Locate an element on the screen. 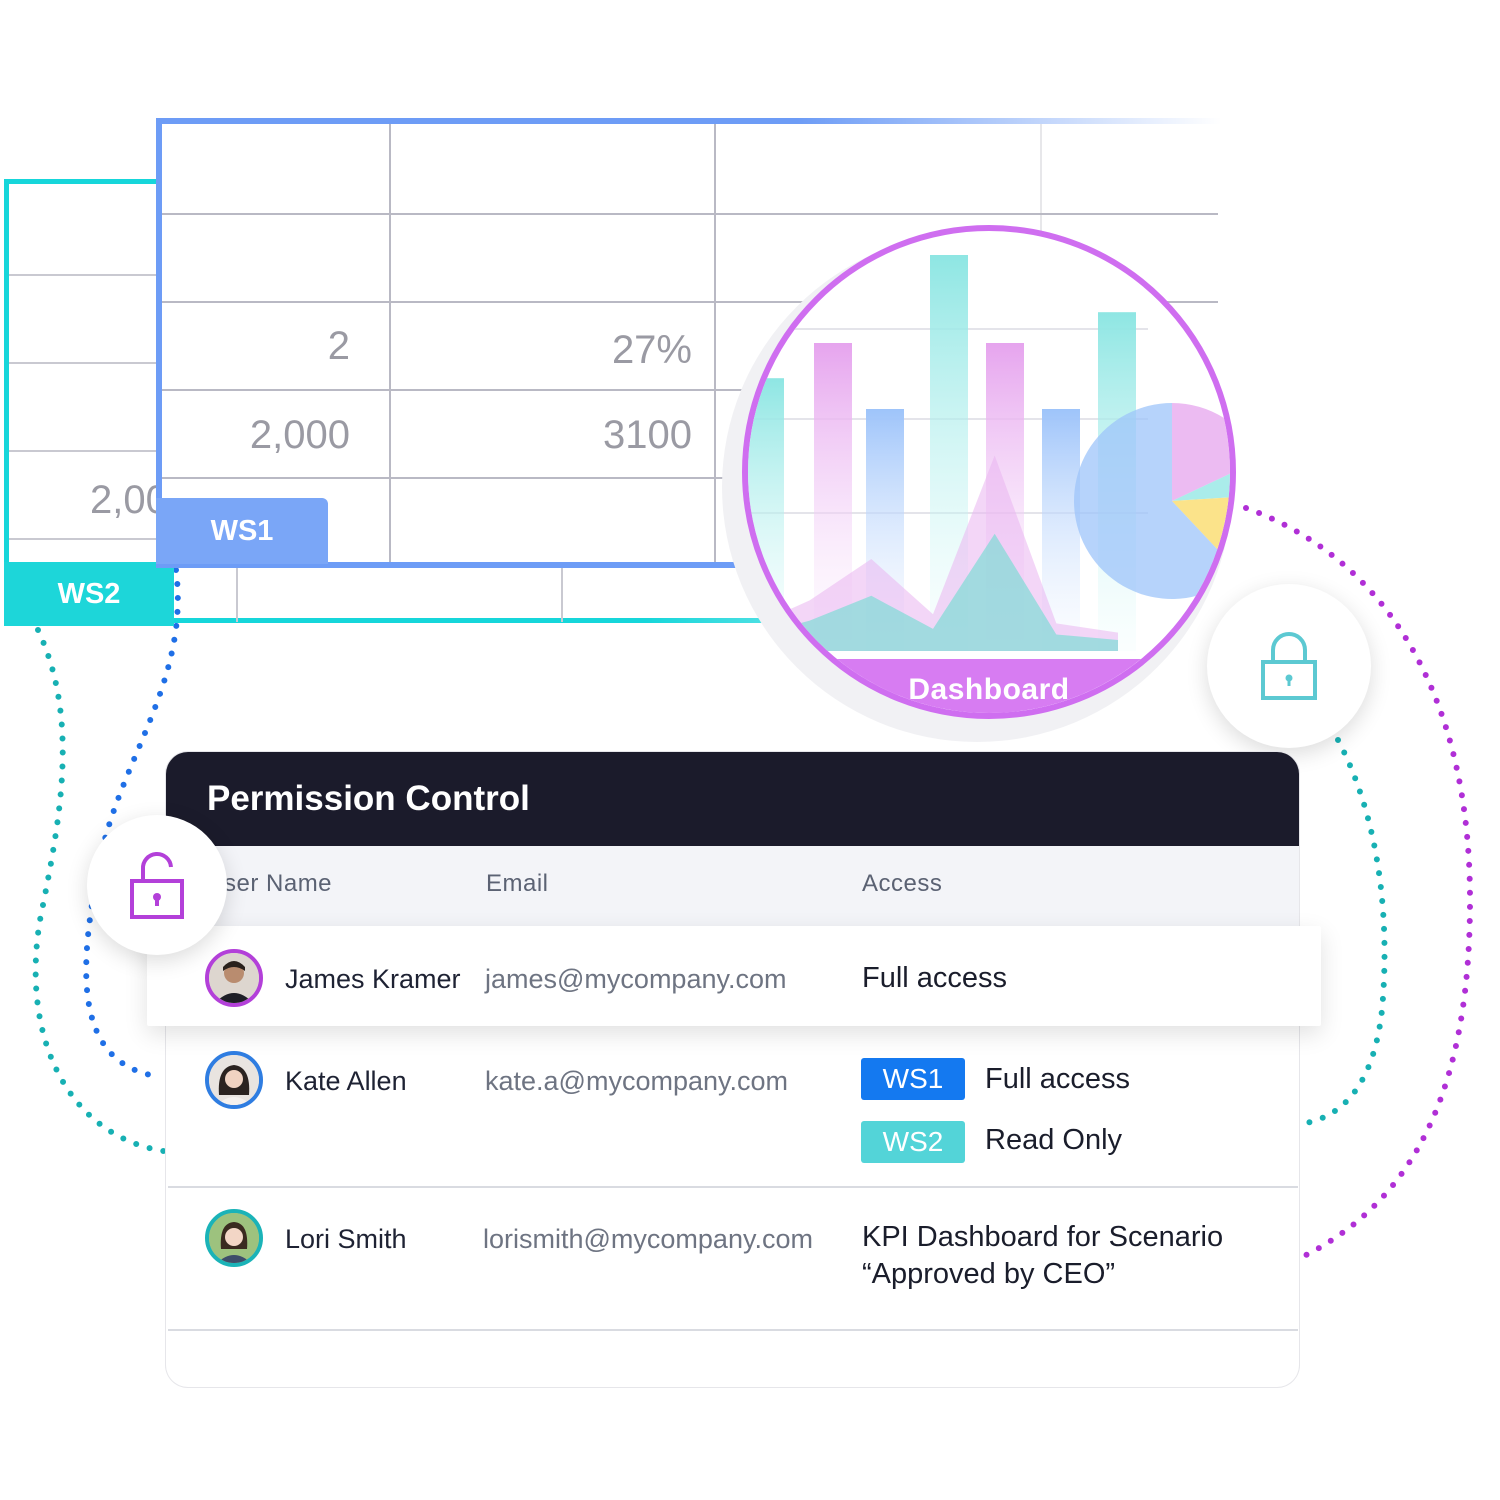  ws1-tab: WS1 is located at coordinates (242, 531).